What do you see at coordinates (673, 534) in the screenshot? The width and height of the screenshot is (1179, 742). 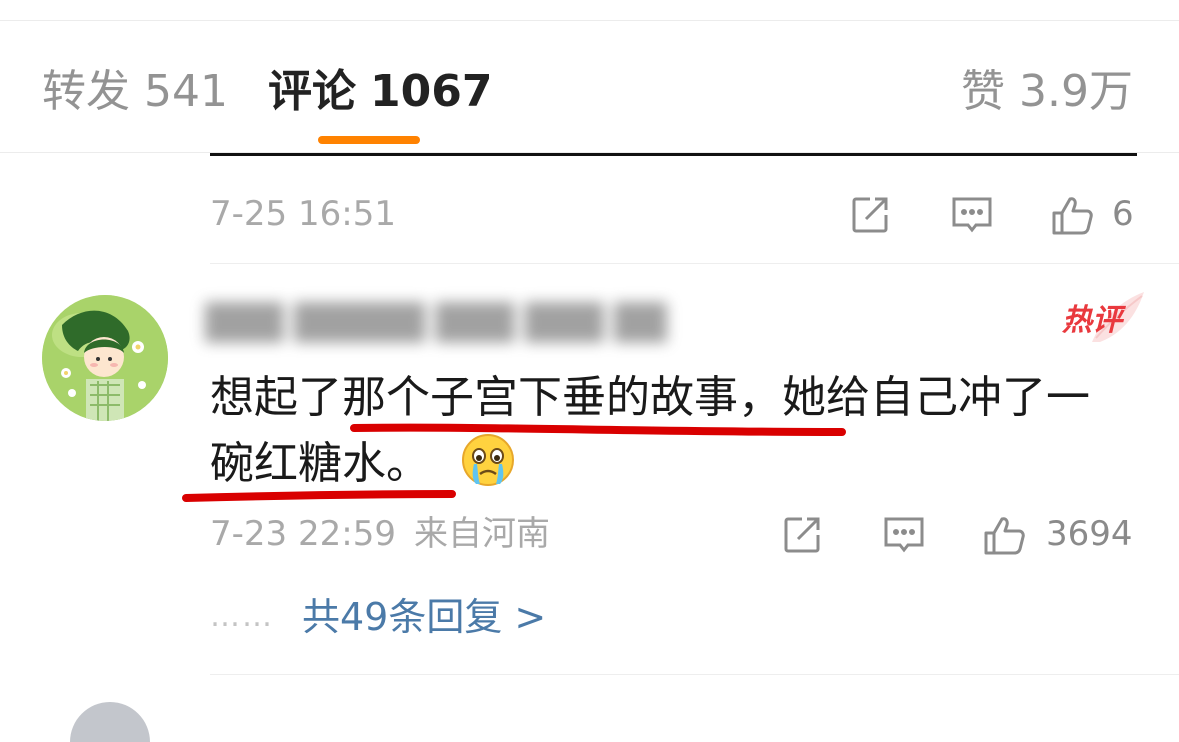 I see `comment-meta: 7-23 22:59 来自河南 3694` at bounding box center [673, 534].